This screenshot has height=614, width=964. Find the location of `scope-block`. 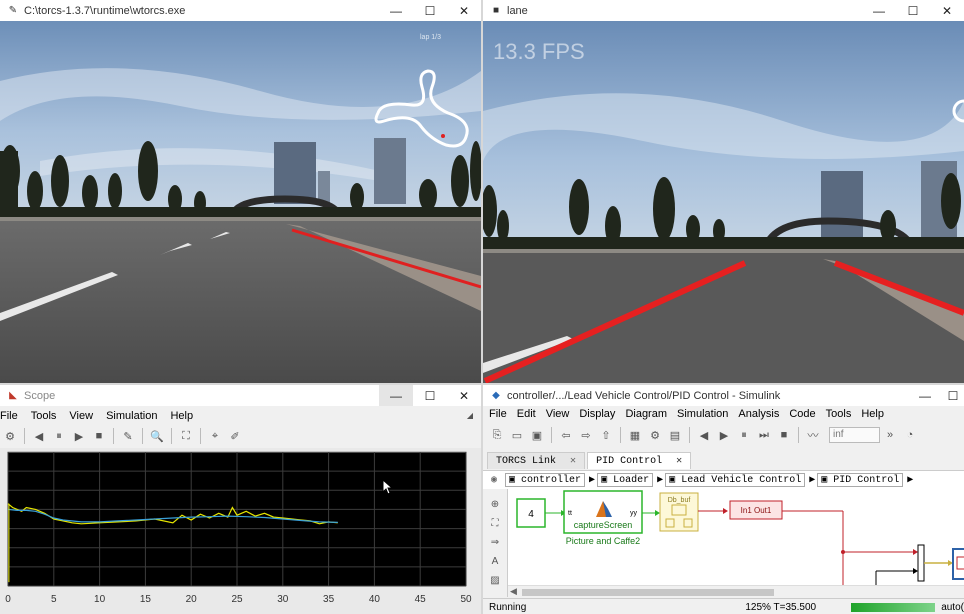

scope-block is located at coordinates (958, 564).